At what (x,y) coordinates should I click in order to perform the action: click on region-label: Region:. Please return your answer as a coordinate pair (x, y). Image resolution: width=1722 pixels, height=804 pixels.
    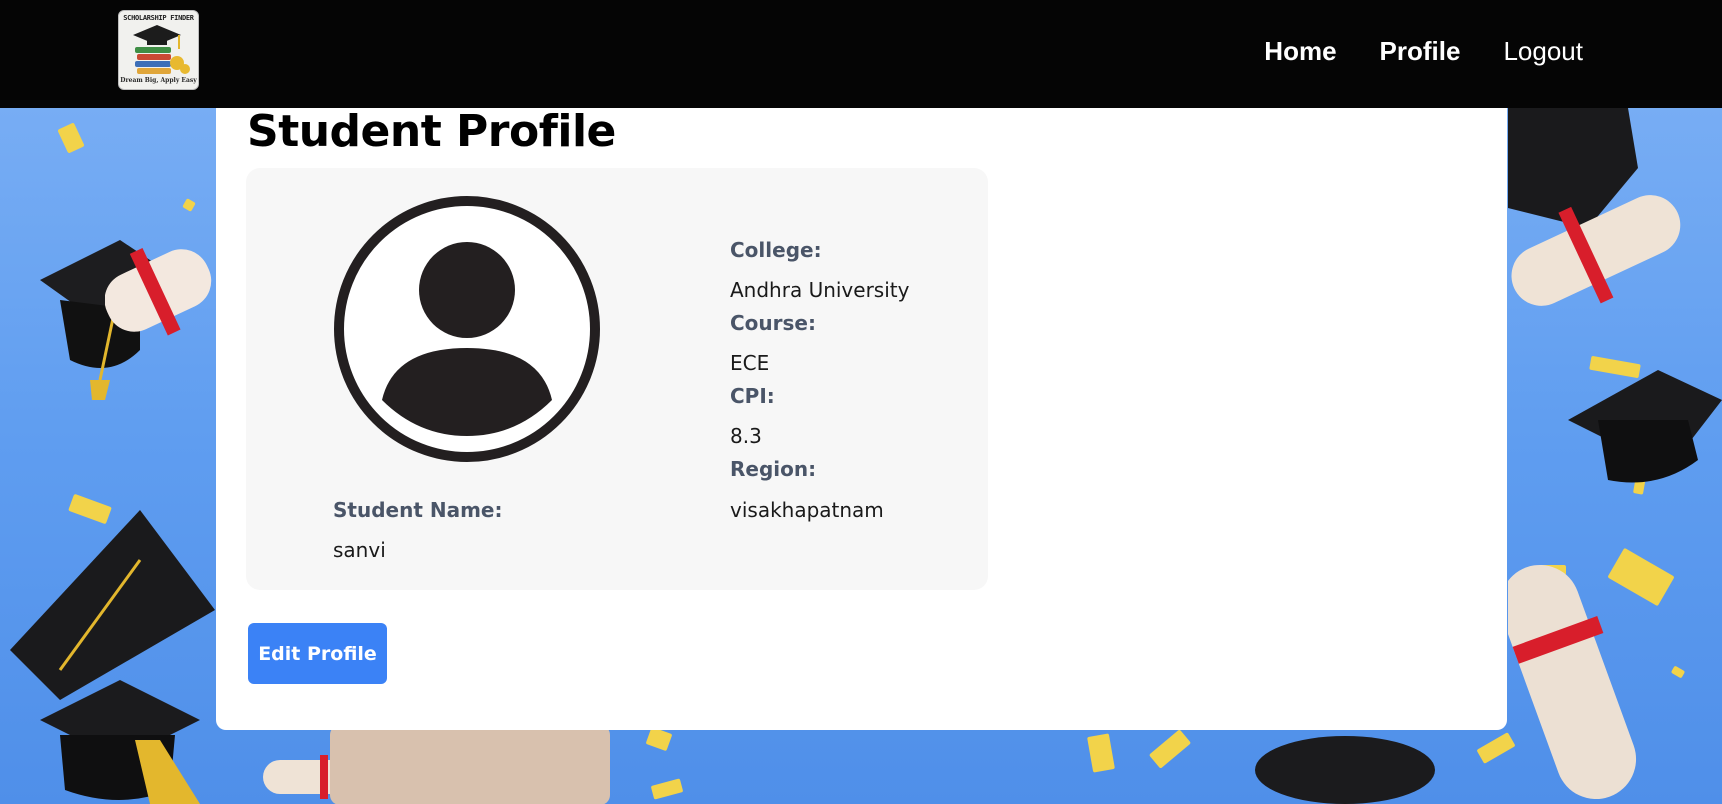
    Looking at the image, I should click on (773, 469).